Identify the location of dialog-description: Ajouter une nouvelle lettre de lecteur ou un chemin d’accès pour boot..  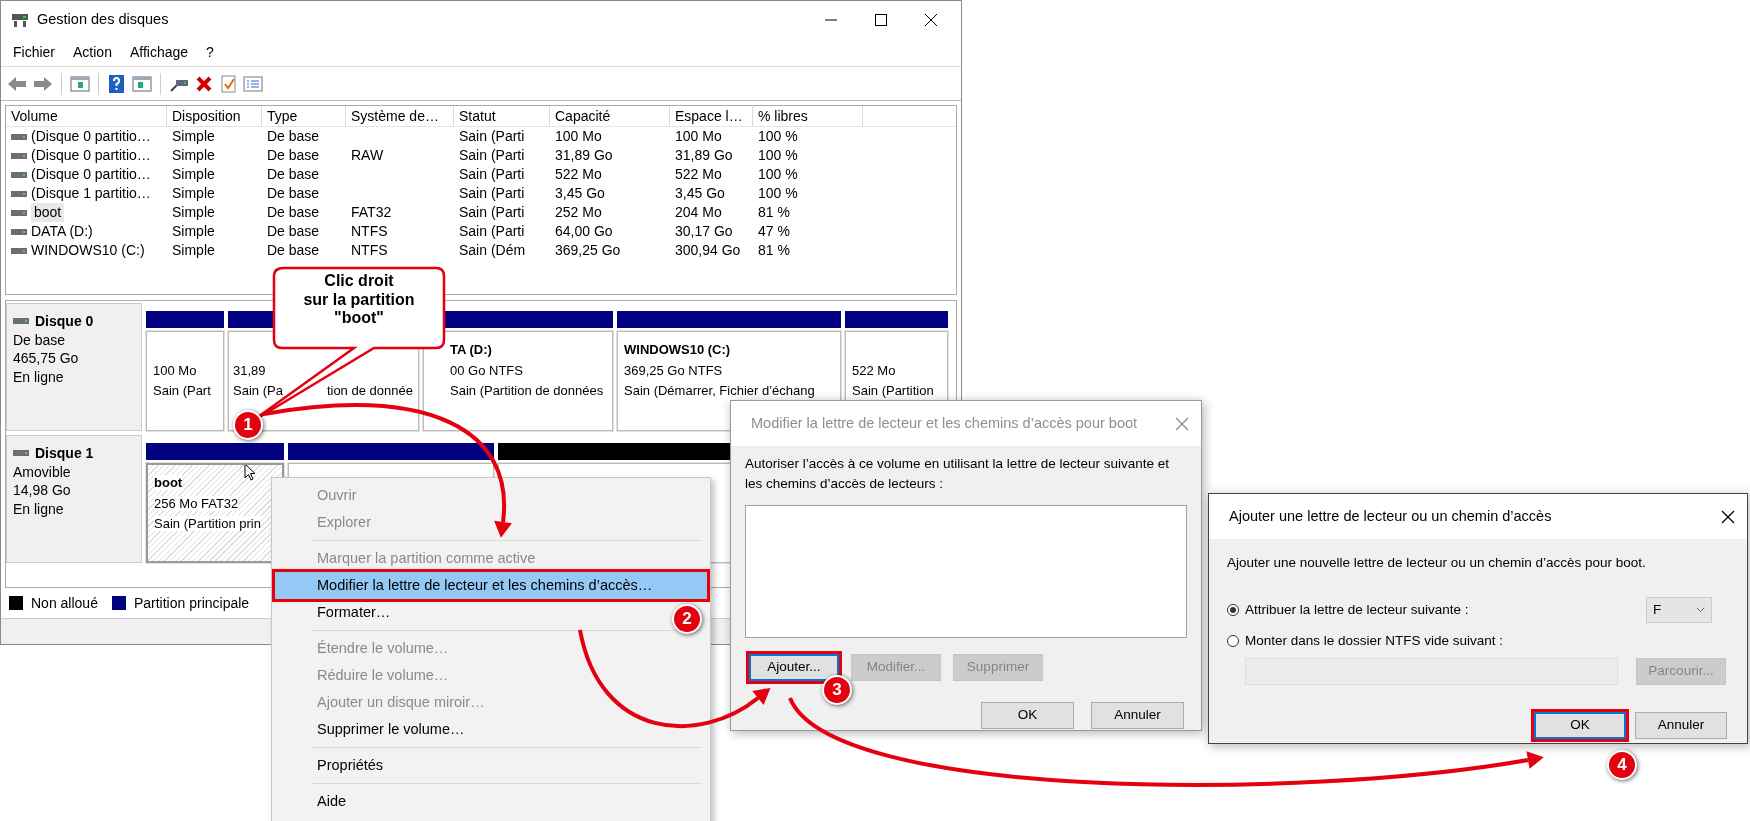
(1437, 563).